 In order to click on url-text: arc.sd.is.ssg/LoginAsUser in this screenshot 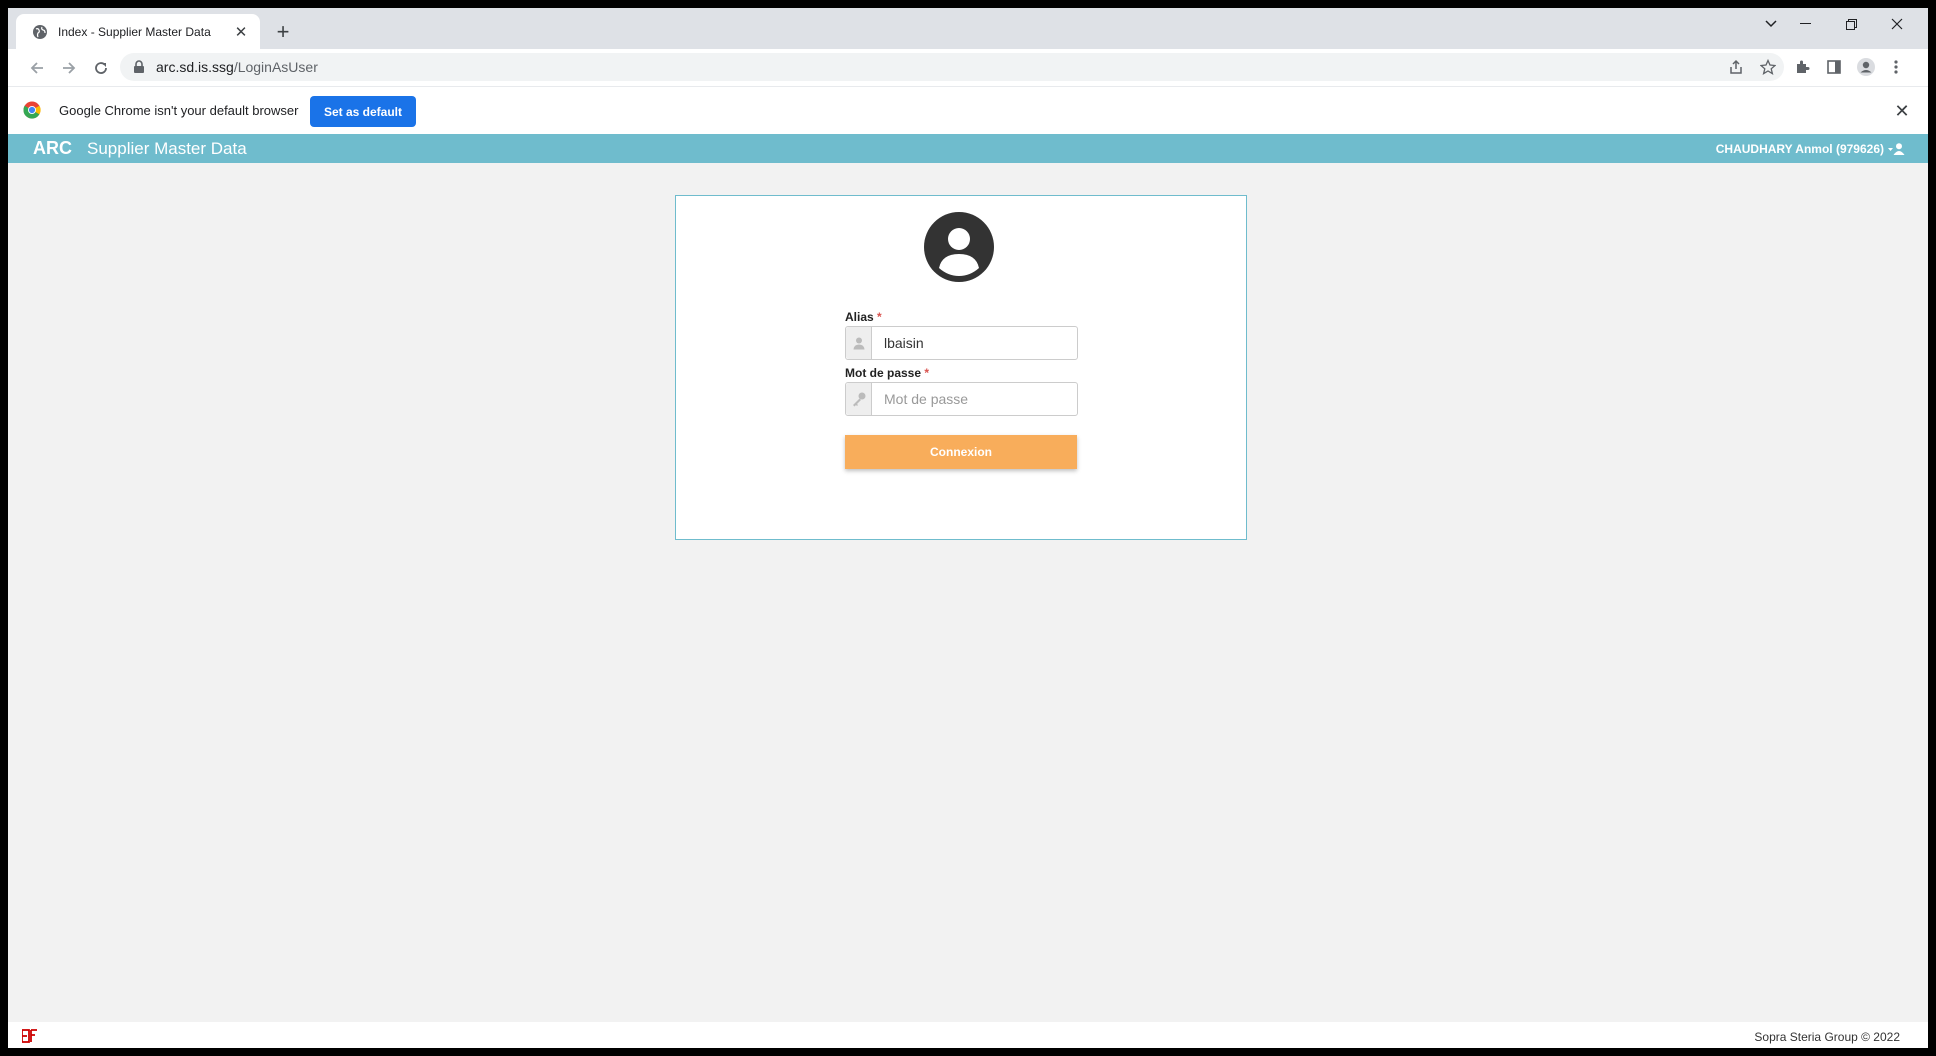, I will do `click(237, 67)`.